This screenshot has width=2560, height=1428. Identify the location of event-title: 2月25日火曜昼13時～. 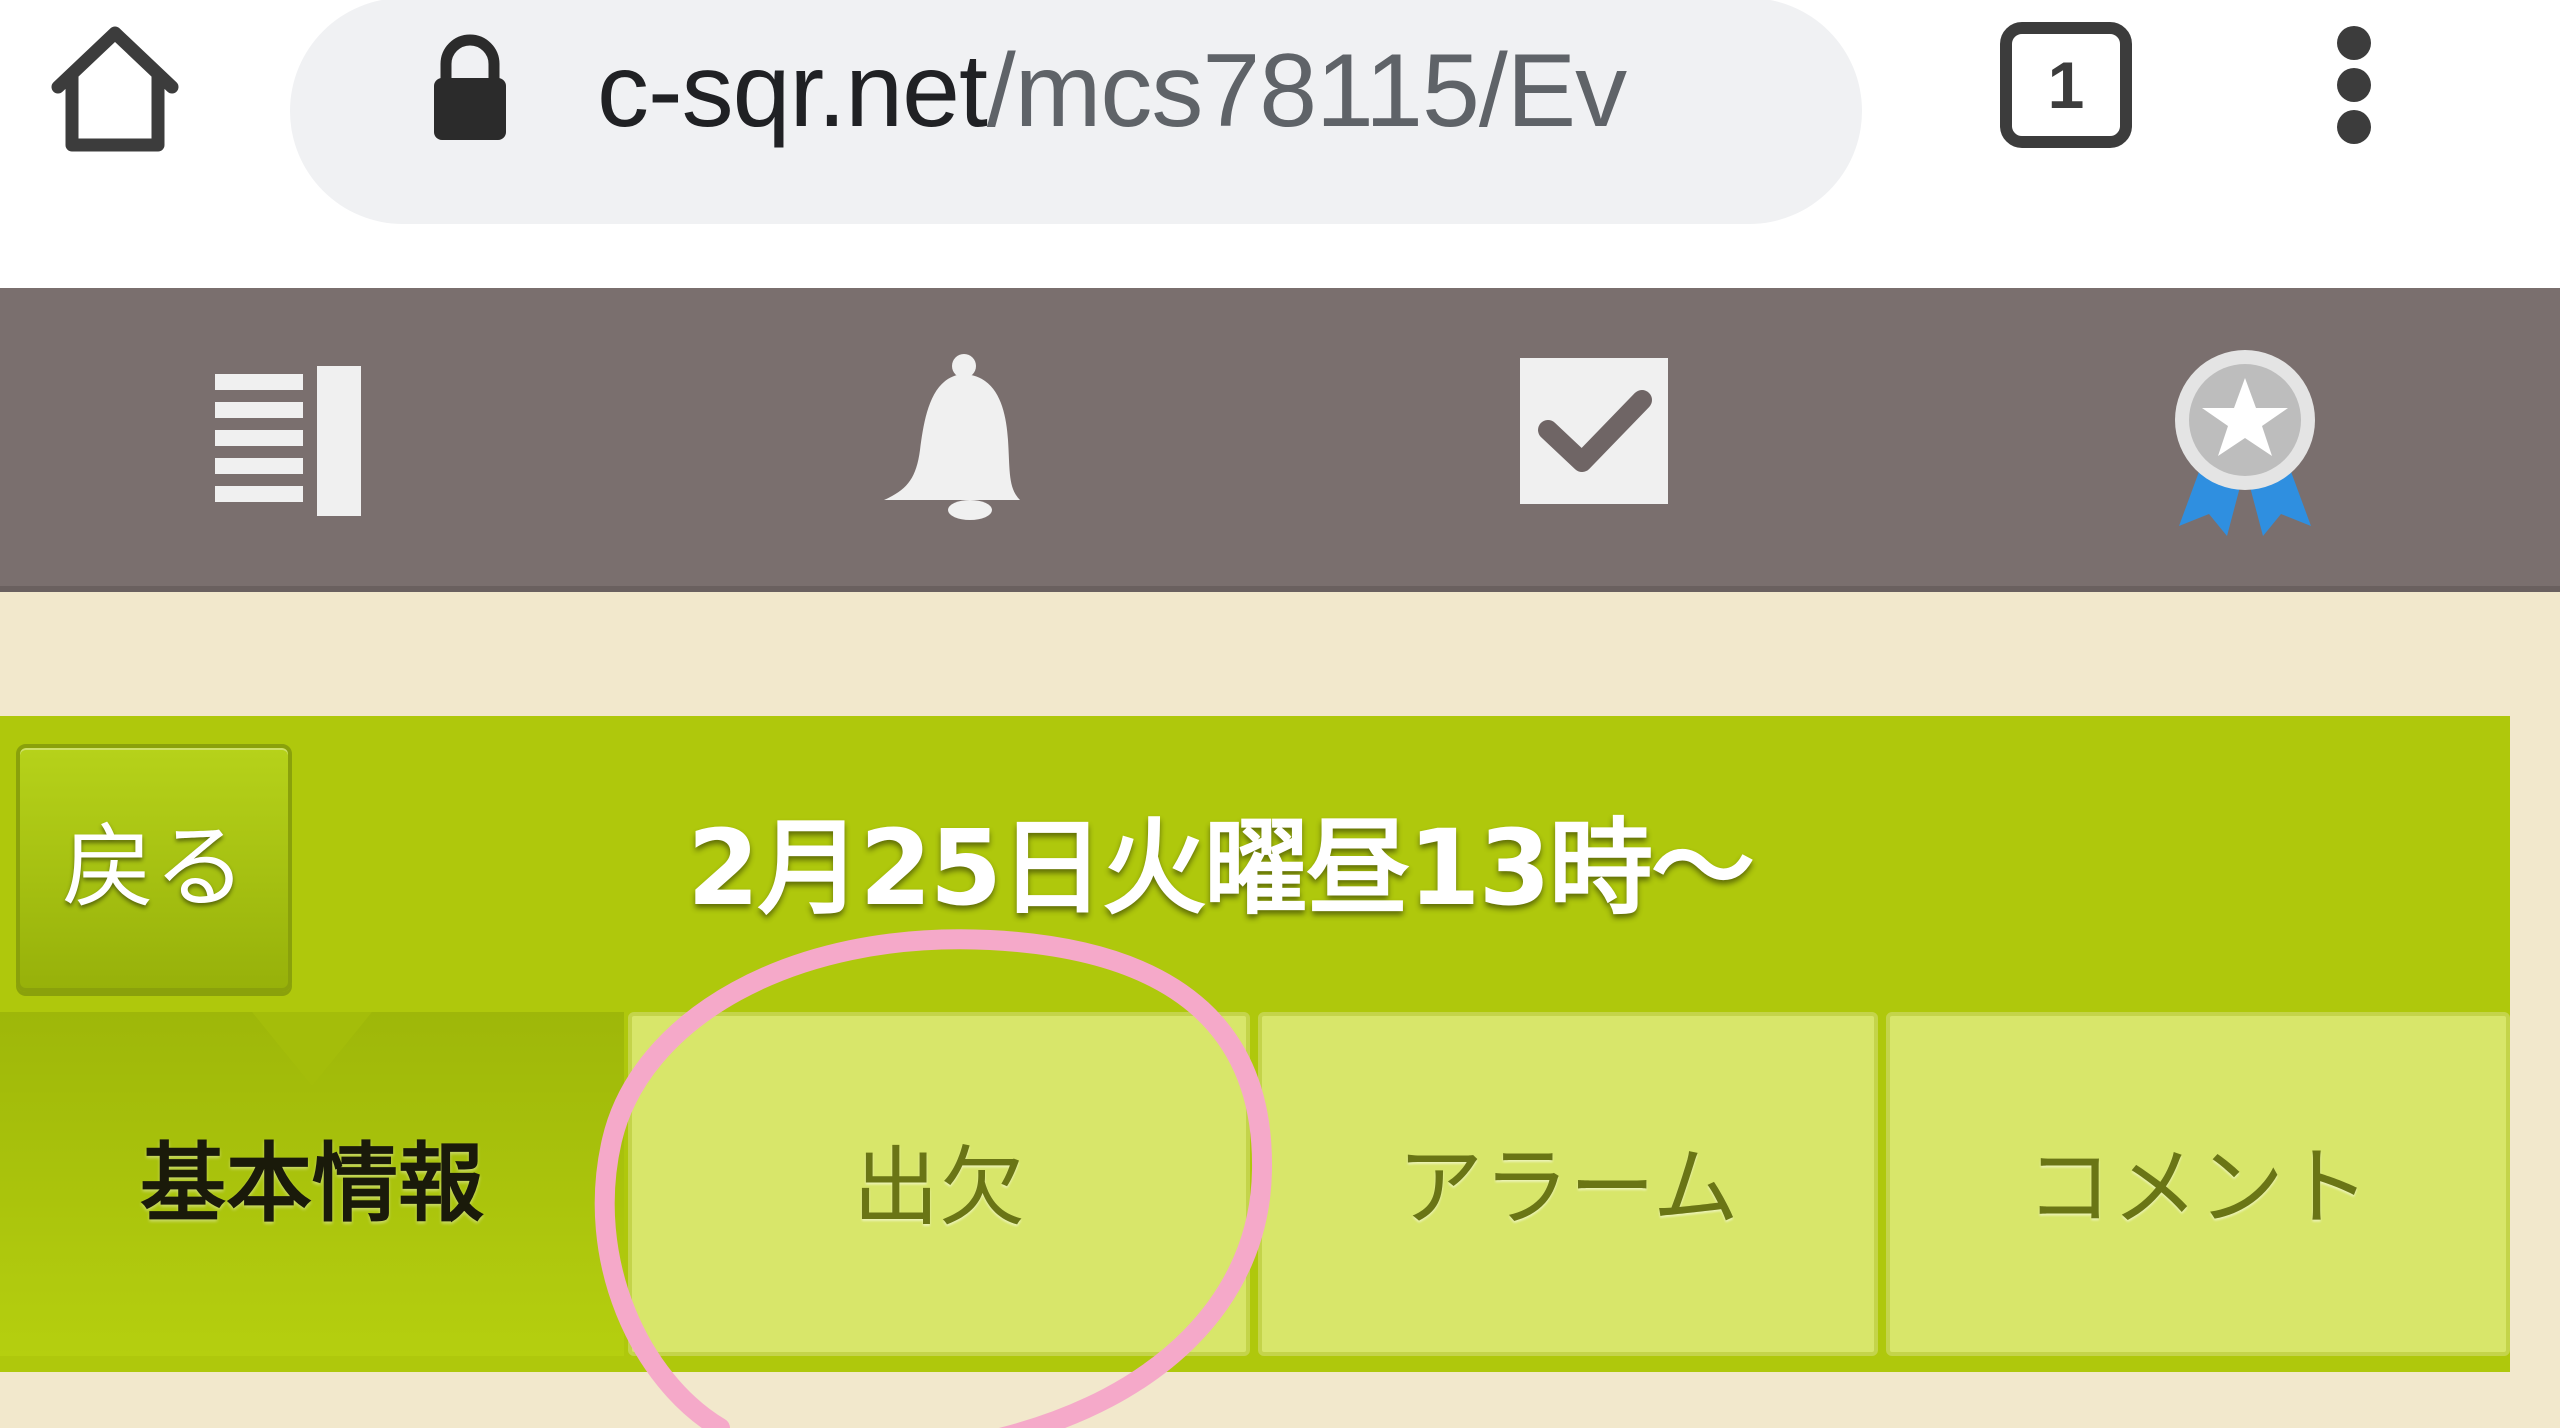
(1221, 868).